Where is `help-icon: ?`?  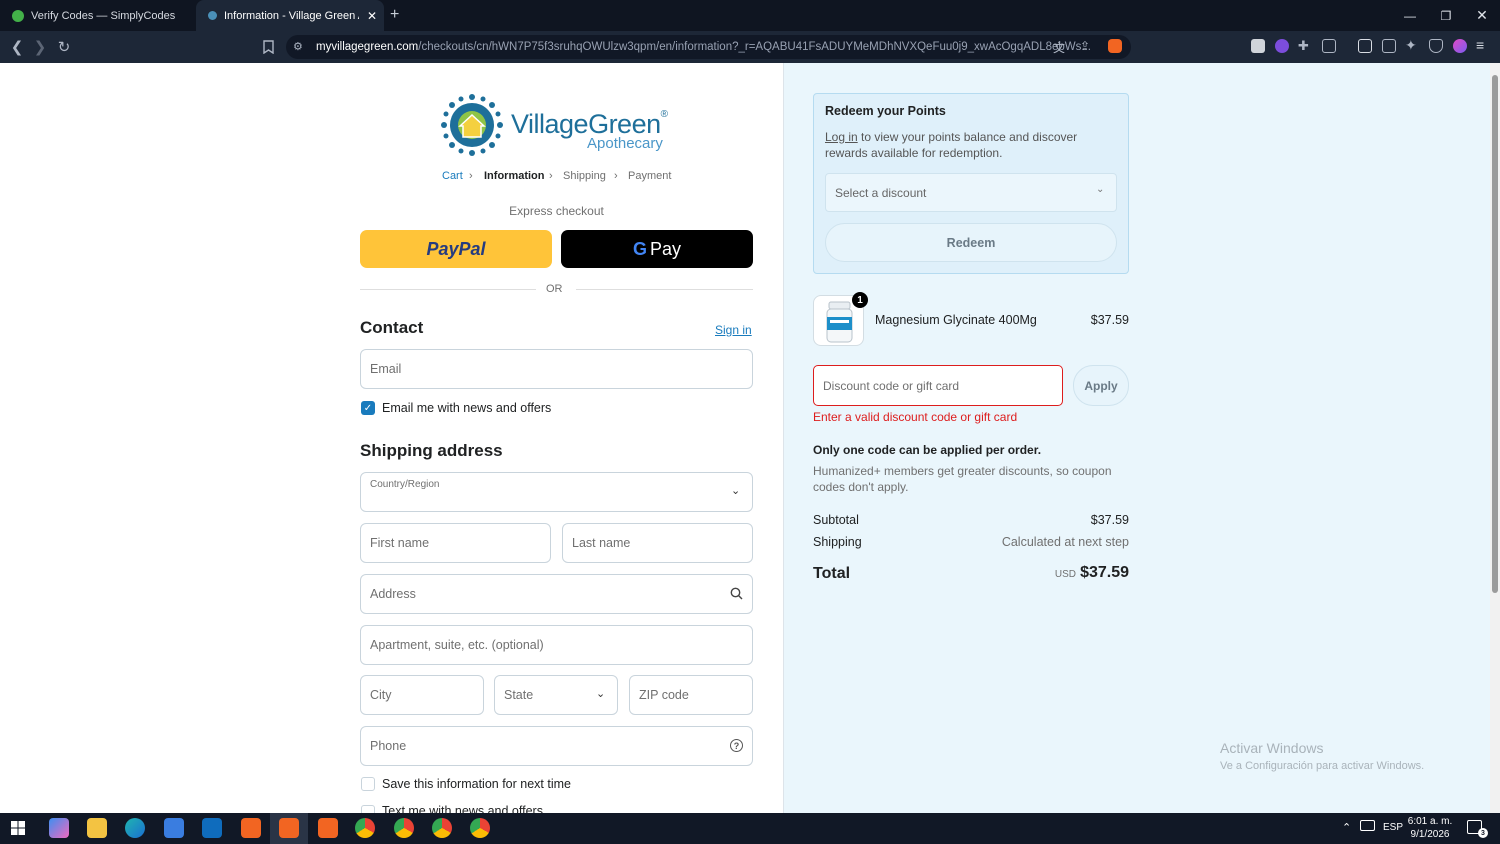
help-icon: ? is located at coordinates (736, 745).